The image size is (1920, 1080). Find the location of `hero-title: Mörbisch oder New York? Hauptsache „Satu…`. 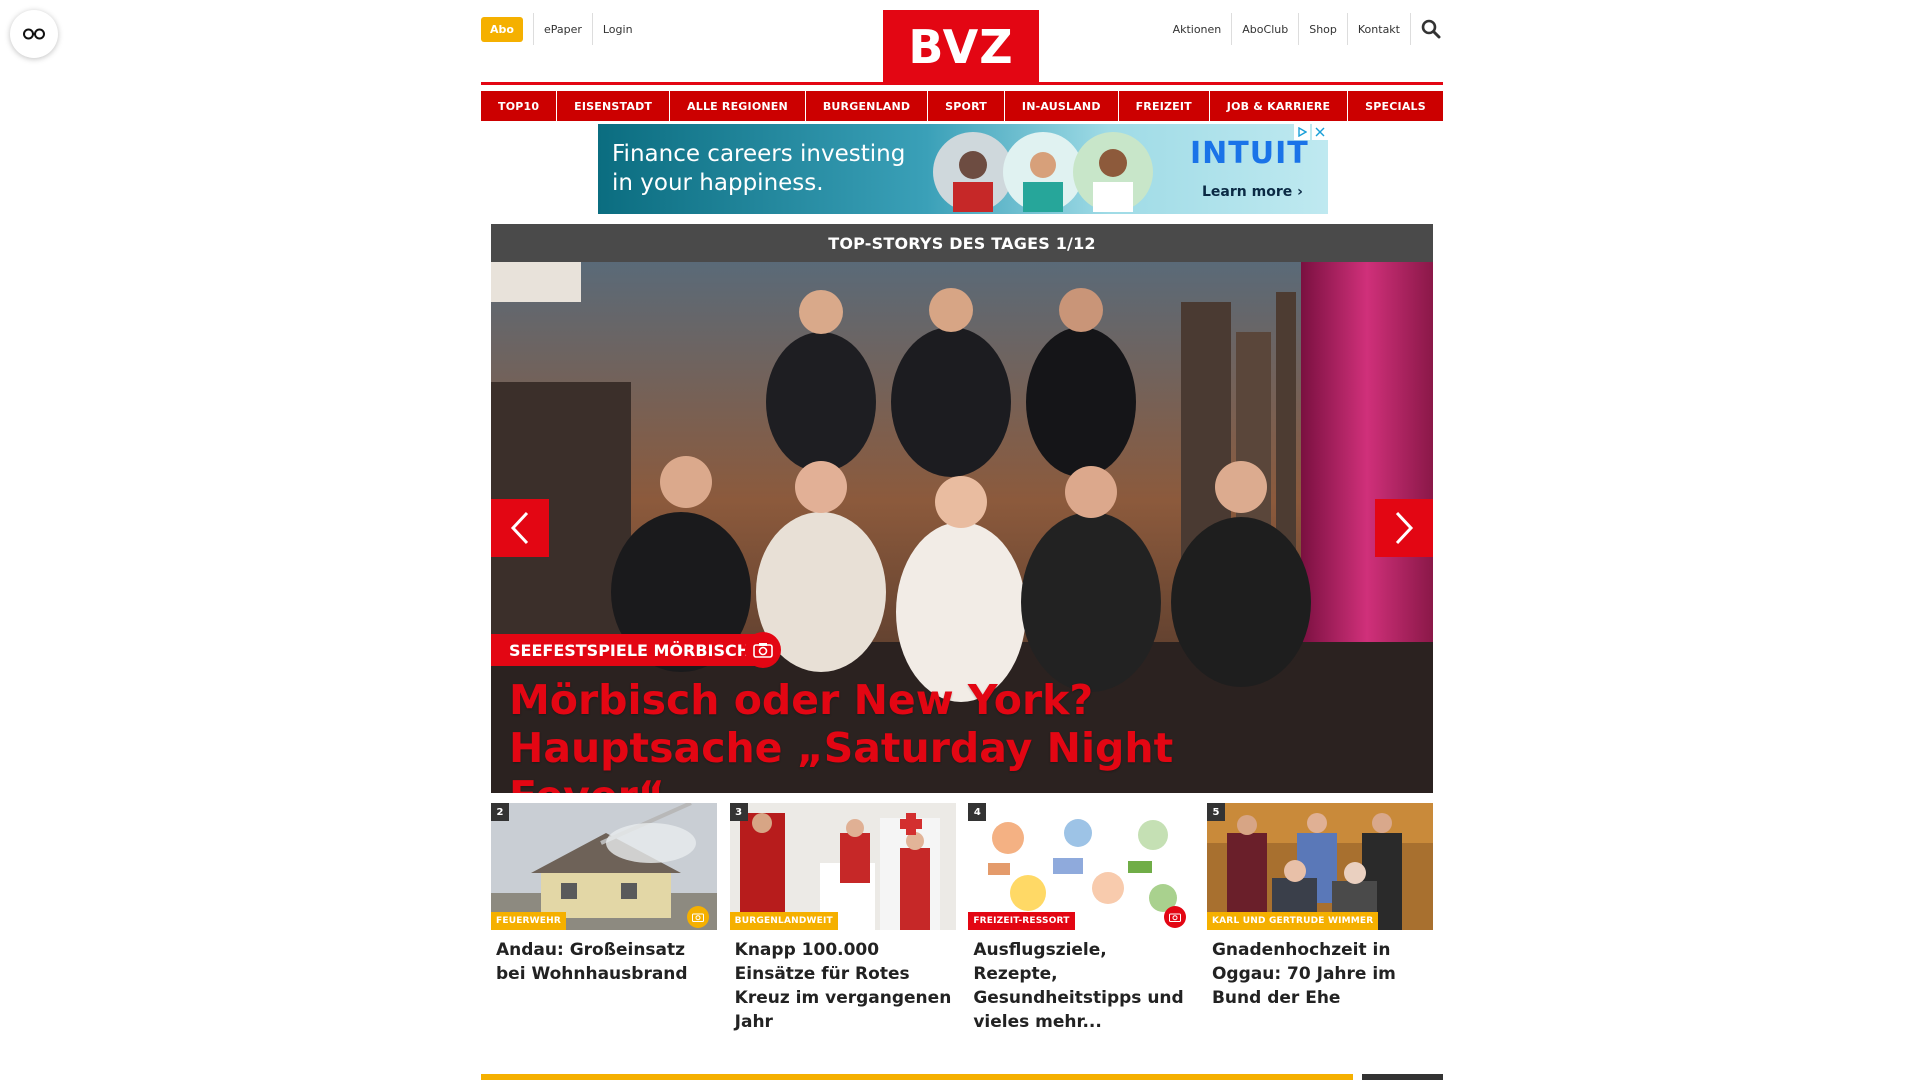

hero-title: Mörbisch oder New York? Hauptsache „Satu… is located at coordinates (909, 734).